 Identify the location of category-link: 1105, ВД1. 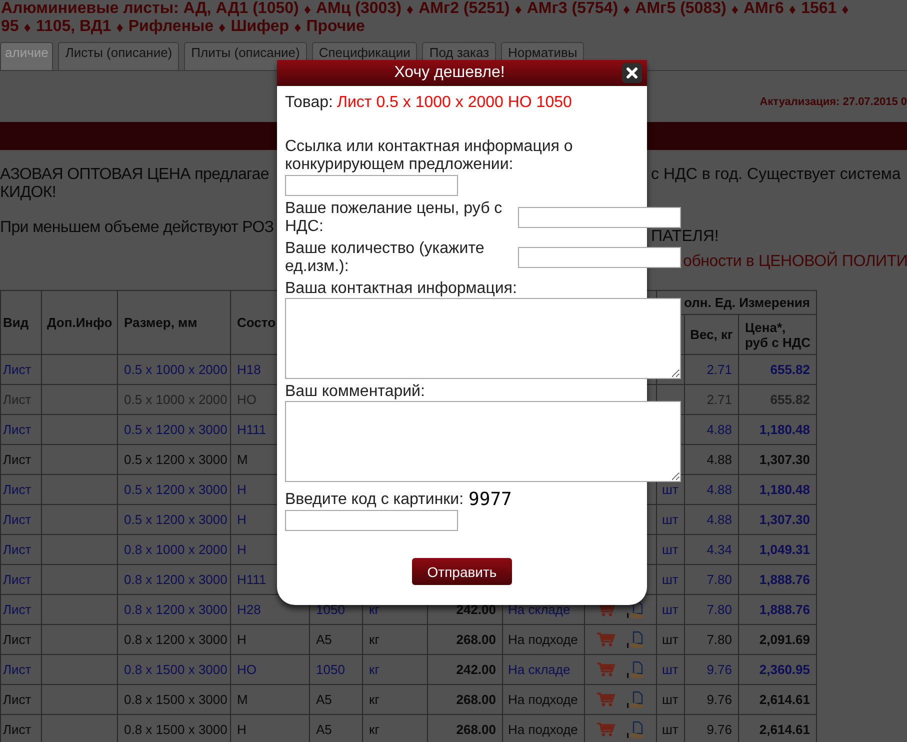
(74, 27).